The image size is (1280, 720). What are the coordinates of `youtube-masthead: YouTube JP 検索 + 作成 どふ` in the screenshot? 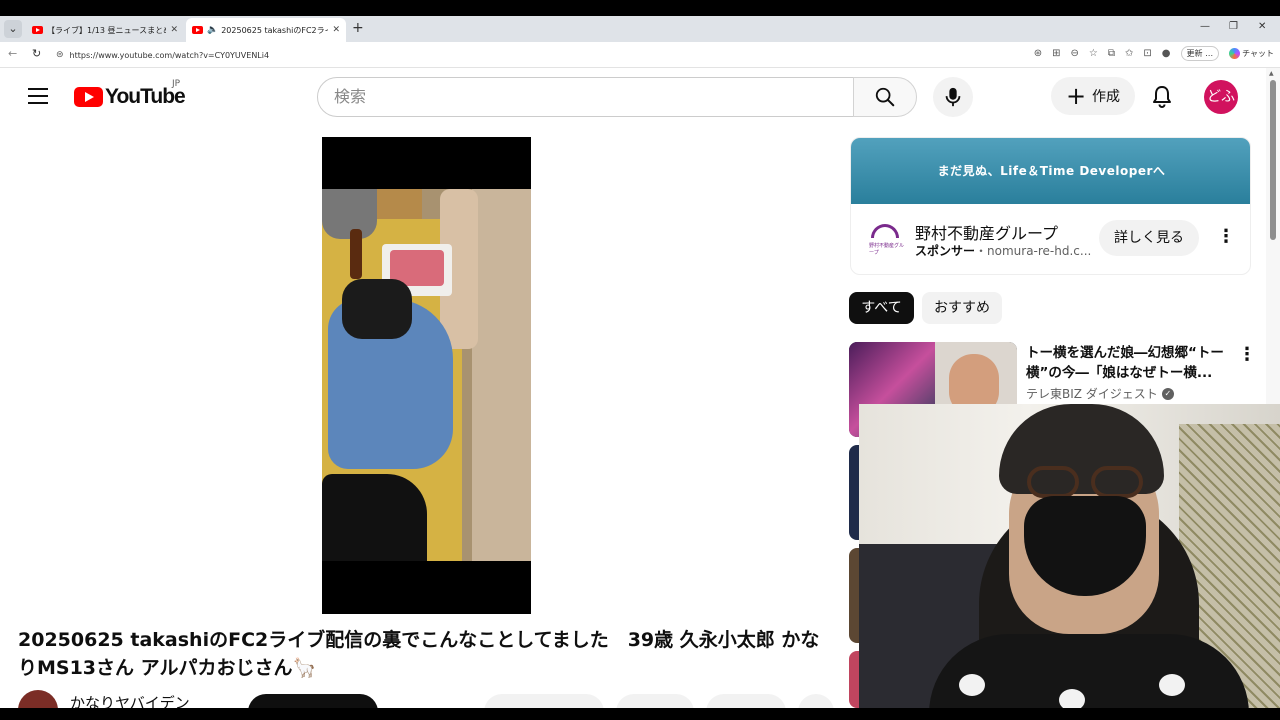 It's located at (633, 97).